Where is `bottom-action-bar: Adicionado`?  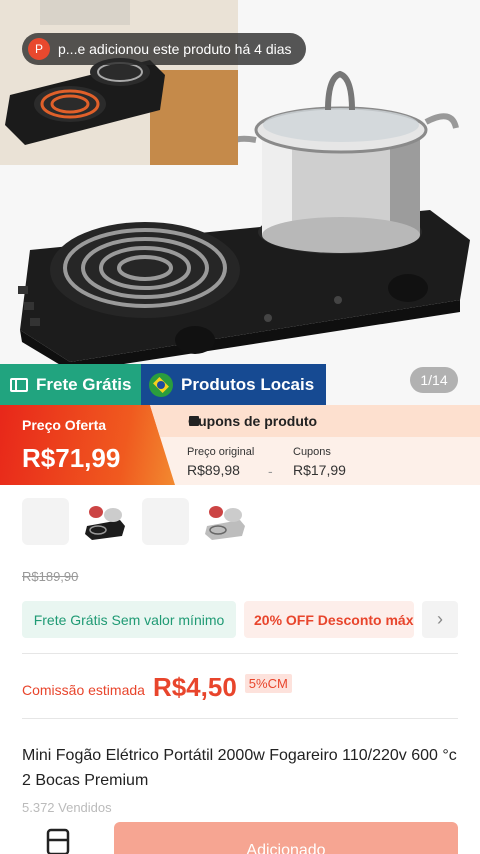
bottom-action-bar: Adicionado is located at coordinates (240, 836).